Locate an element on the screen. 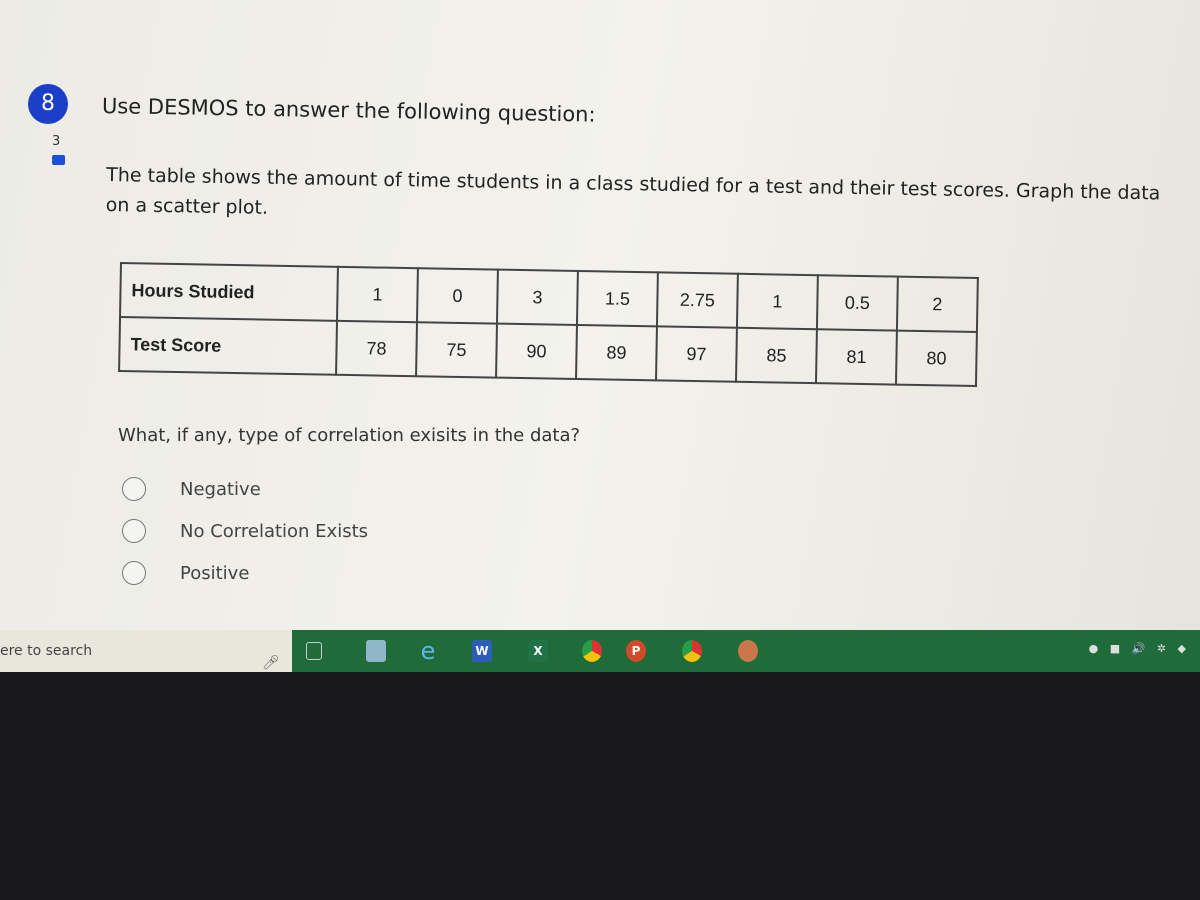 This screenshot has width=1200, height=900. table-cell: 75 is located at coordinates (456, 350).